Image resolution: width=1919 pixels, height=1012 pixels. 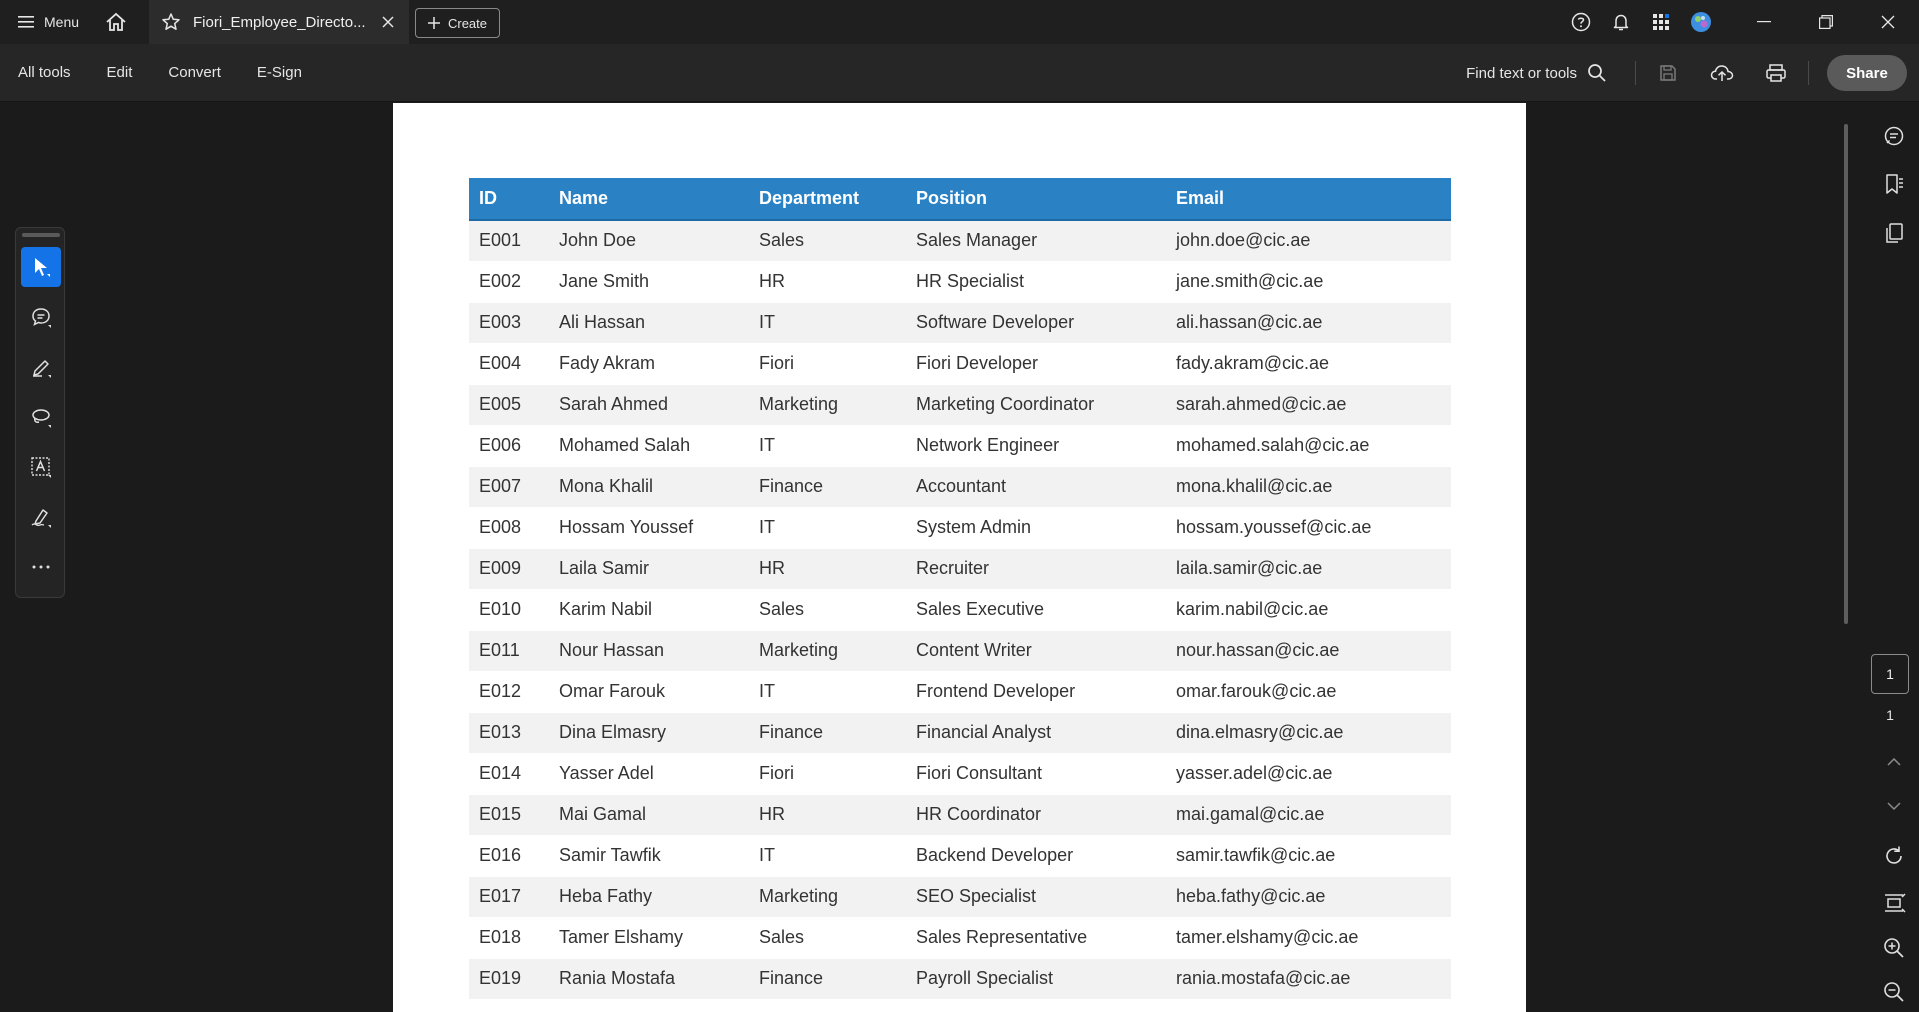 What do you see at coordinates (1581, 22) in the screenshot?
I see `help-icon` at bounding box center [1581, 22].